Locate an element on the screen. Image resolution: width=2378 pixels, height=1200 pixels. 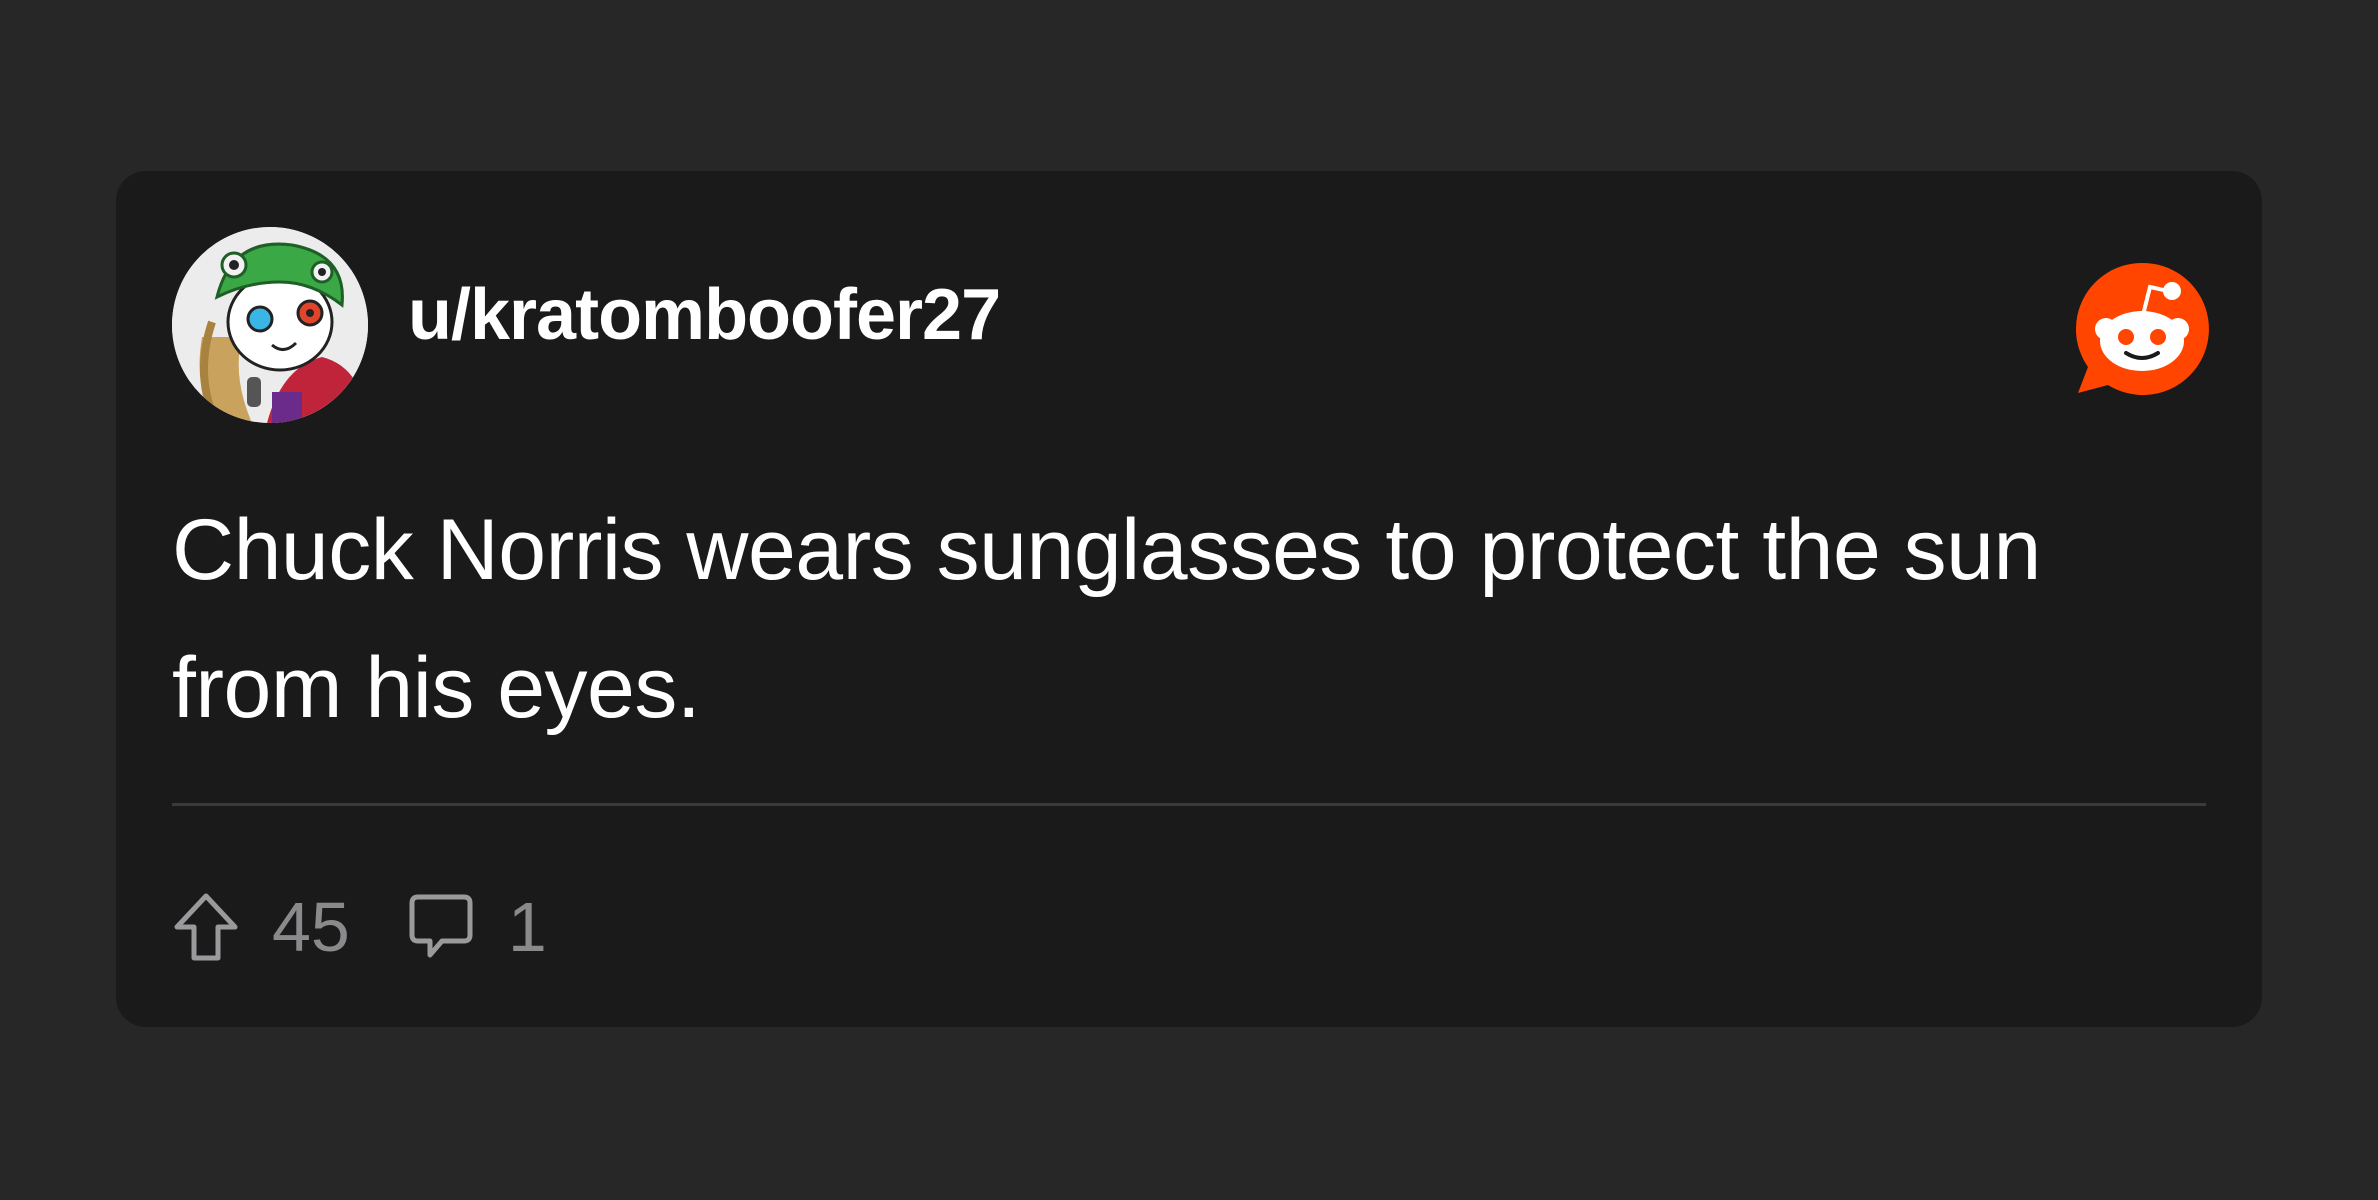
avatar is located at coordinates (270, 325).